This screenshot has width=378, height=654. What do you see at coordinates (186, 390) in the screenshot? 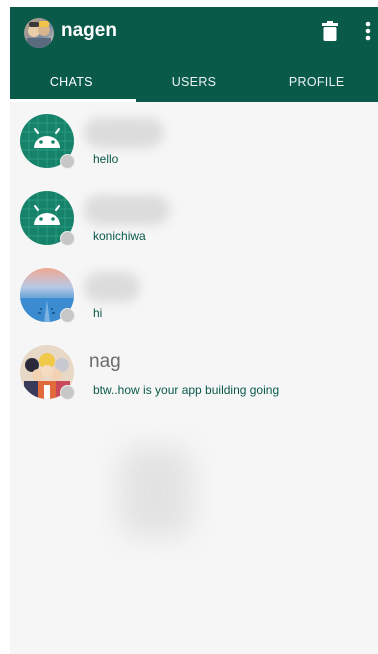
I see `last-message: btw..how is your app building going` at bounding box center [186, 390].